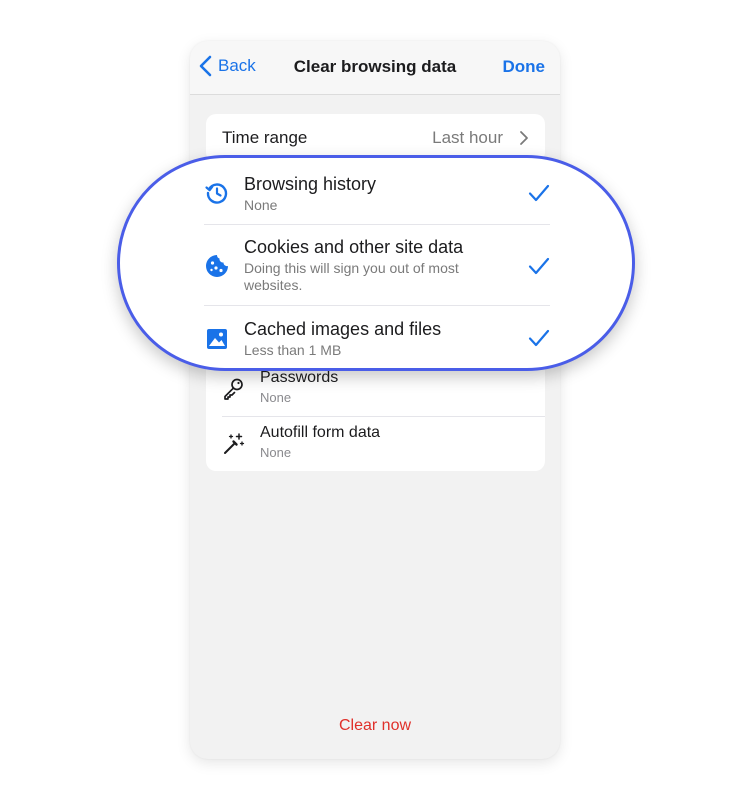  What do you see at coordinates (383, 416) in the screenshot?
I see `divider` at bounding box center [383, 416].